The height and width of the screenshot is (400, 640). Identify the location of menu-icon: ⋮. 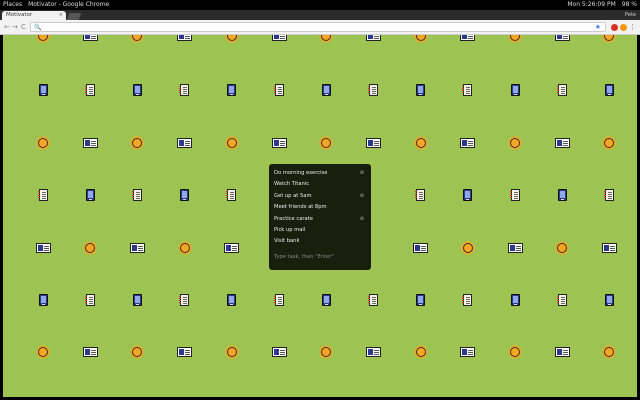
(632, 27).